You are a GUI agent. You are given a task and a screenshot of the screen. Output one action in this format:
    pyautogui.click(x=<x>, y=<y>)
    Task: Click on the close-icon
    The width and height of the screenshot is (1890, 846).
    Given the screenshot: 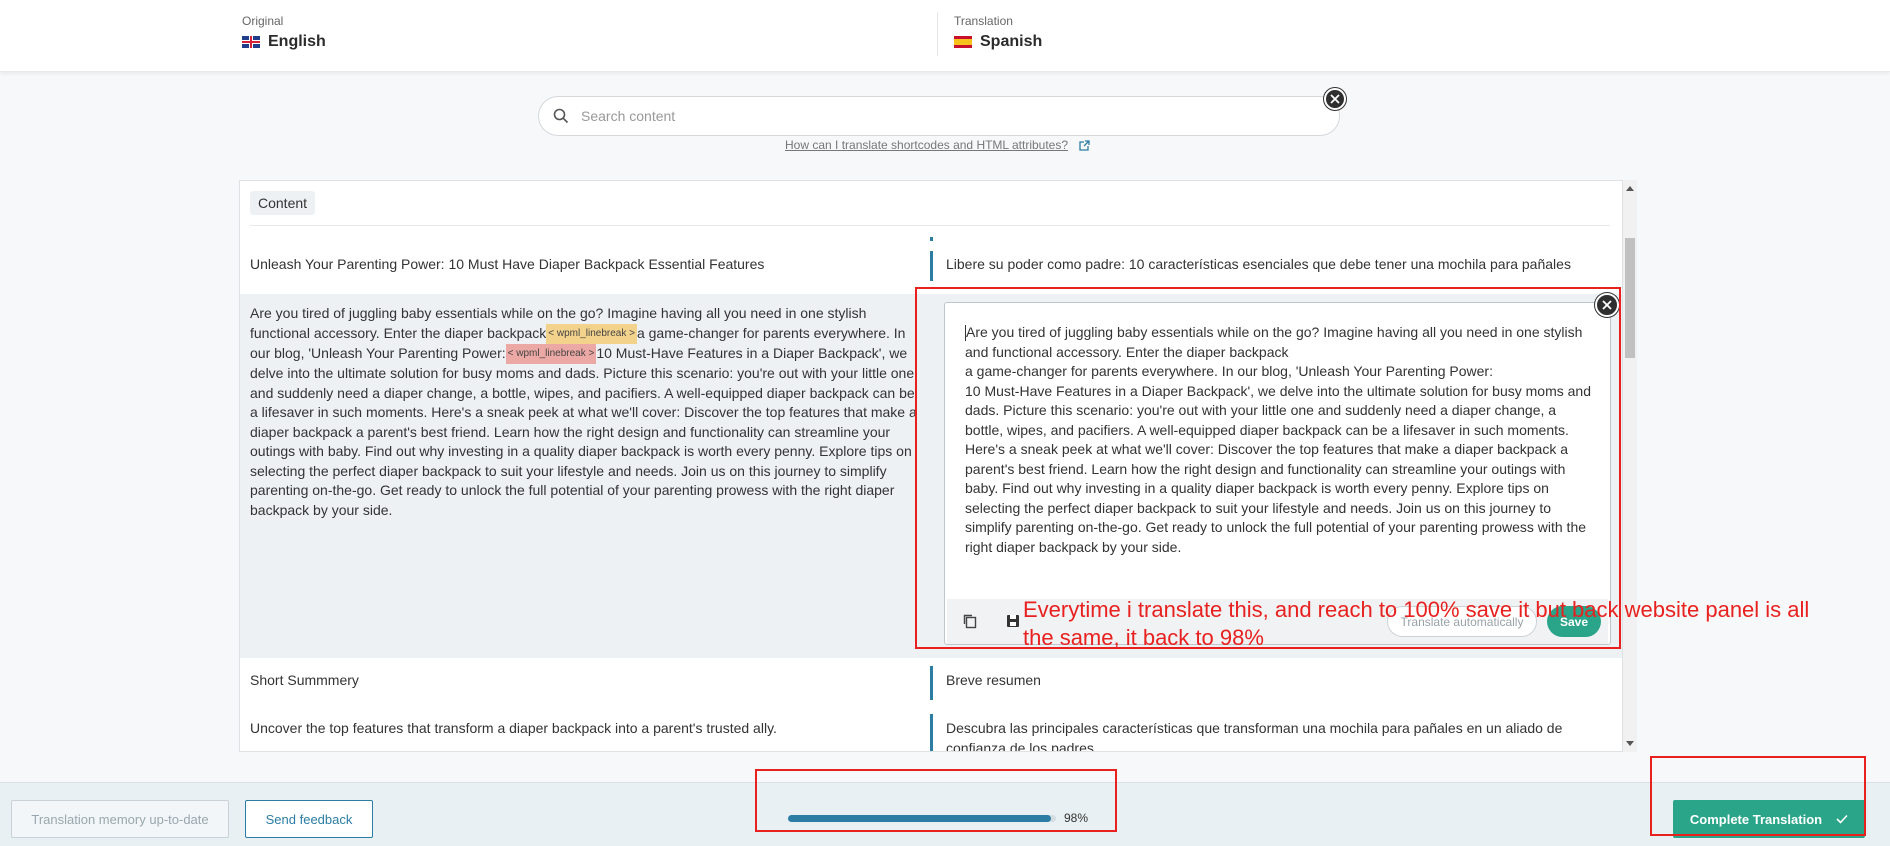 What is the action you would take?
    pyautogui.click(x=1335, y=99)
    